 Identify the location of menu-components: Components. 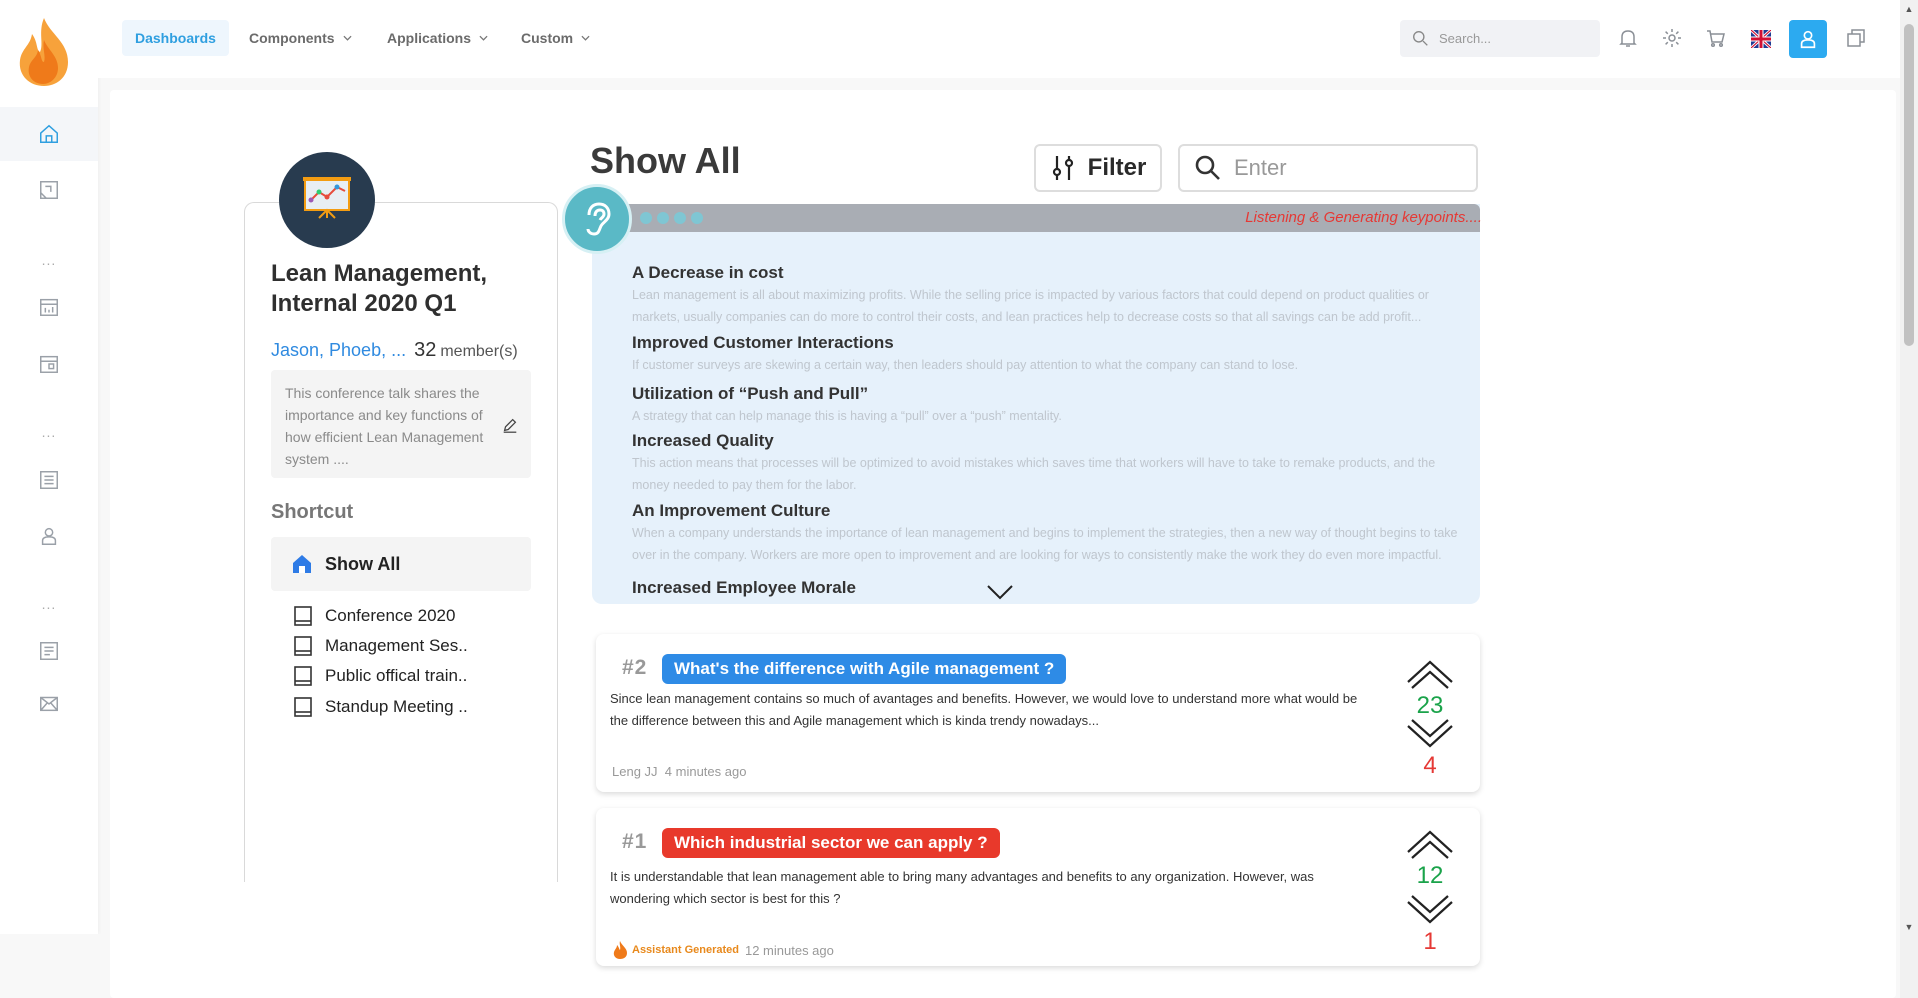
(300, 38).